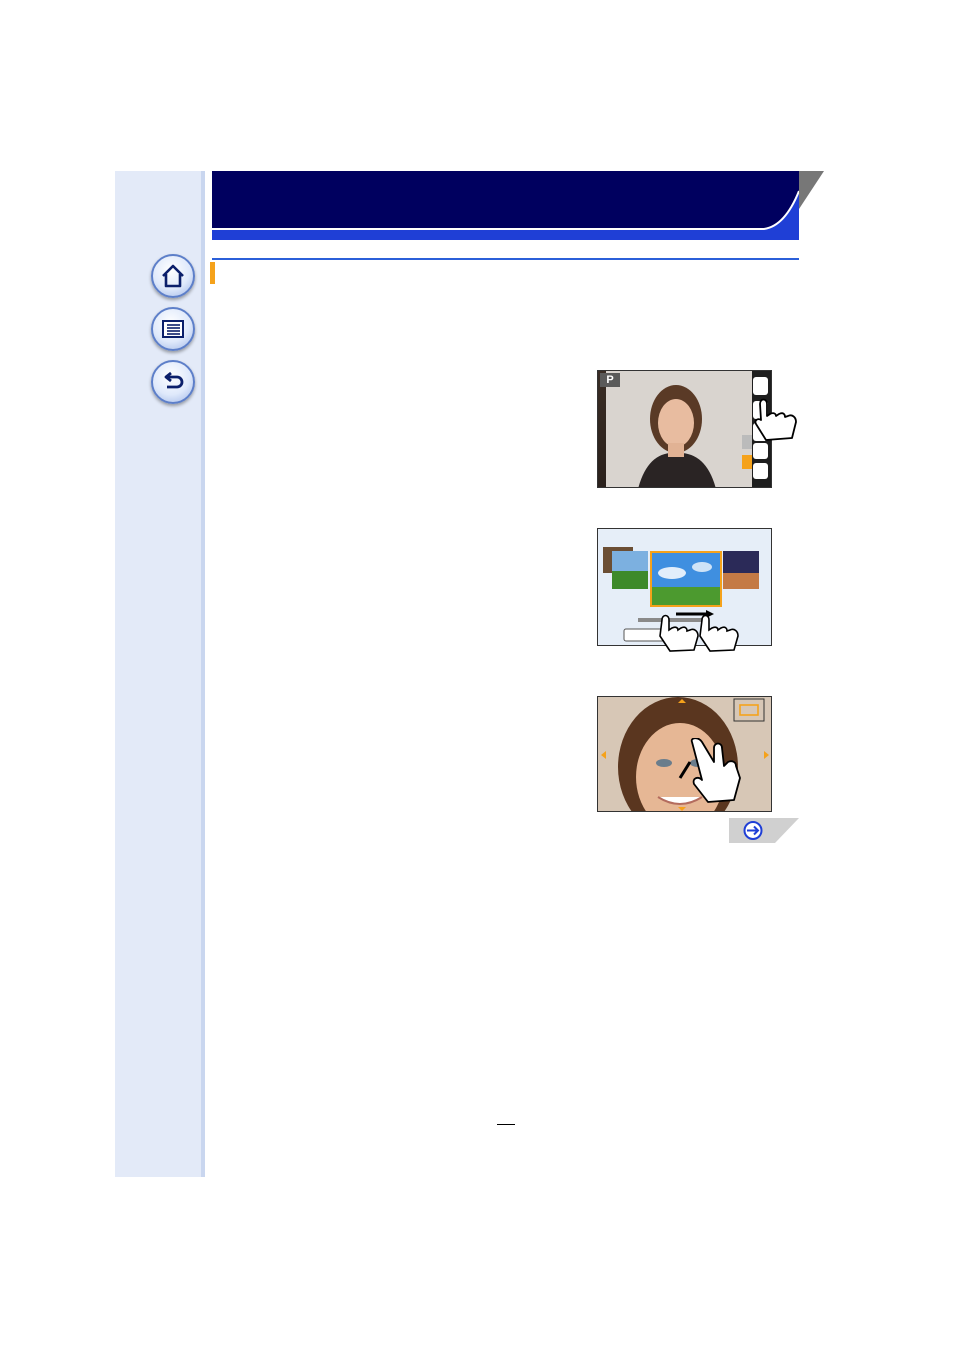 This screenshot has height=1348, width=954. What do you see at coordinates (212, 273) in the screenshot?
I see `section-marker` at bounding box center [212, 273].